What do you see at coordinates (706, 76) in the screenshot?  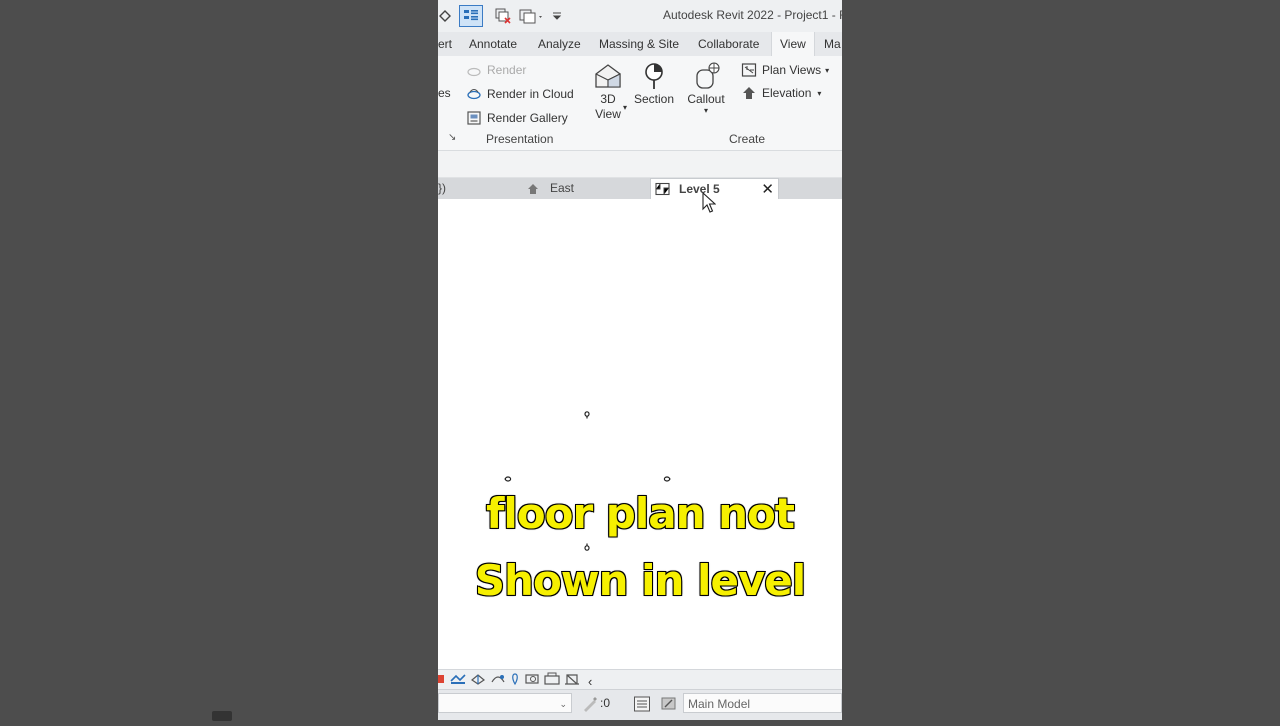 I see `callout-icon` at bounding box center [706, 76].